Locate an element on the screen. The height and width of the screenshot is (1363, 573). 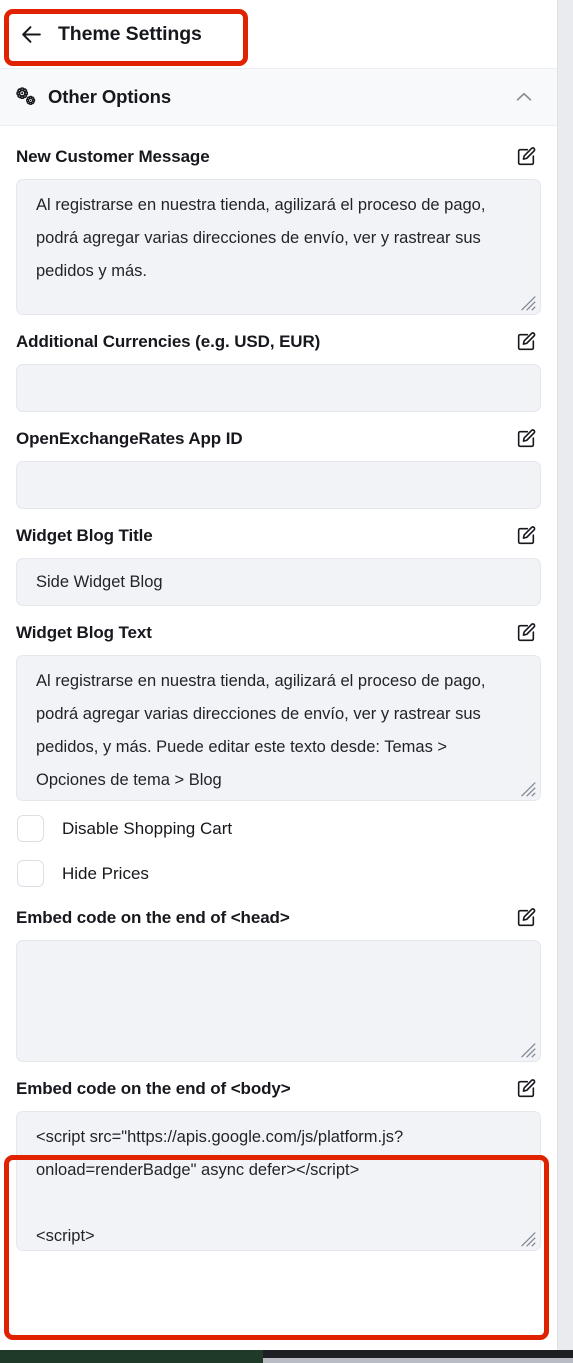
chevron-up-icon is located at coordinates (524, 97).